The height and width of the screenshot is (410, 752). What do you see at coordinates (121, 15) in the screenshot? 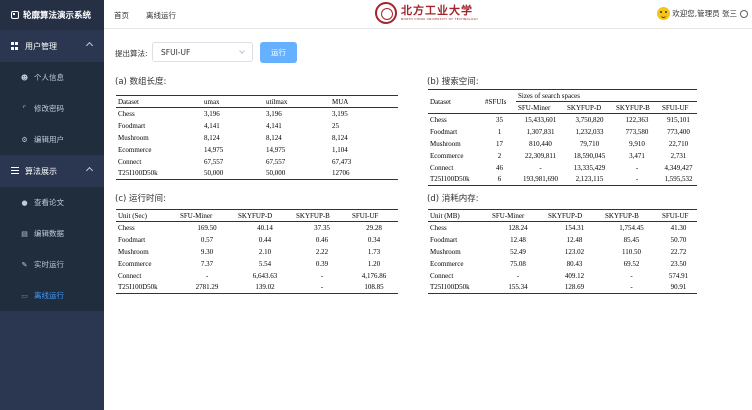
I see `nav-home-link: 首页` at bounding box center [121, 15].